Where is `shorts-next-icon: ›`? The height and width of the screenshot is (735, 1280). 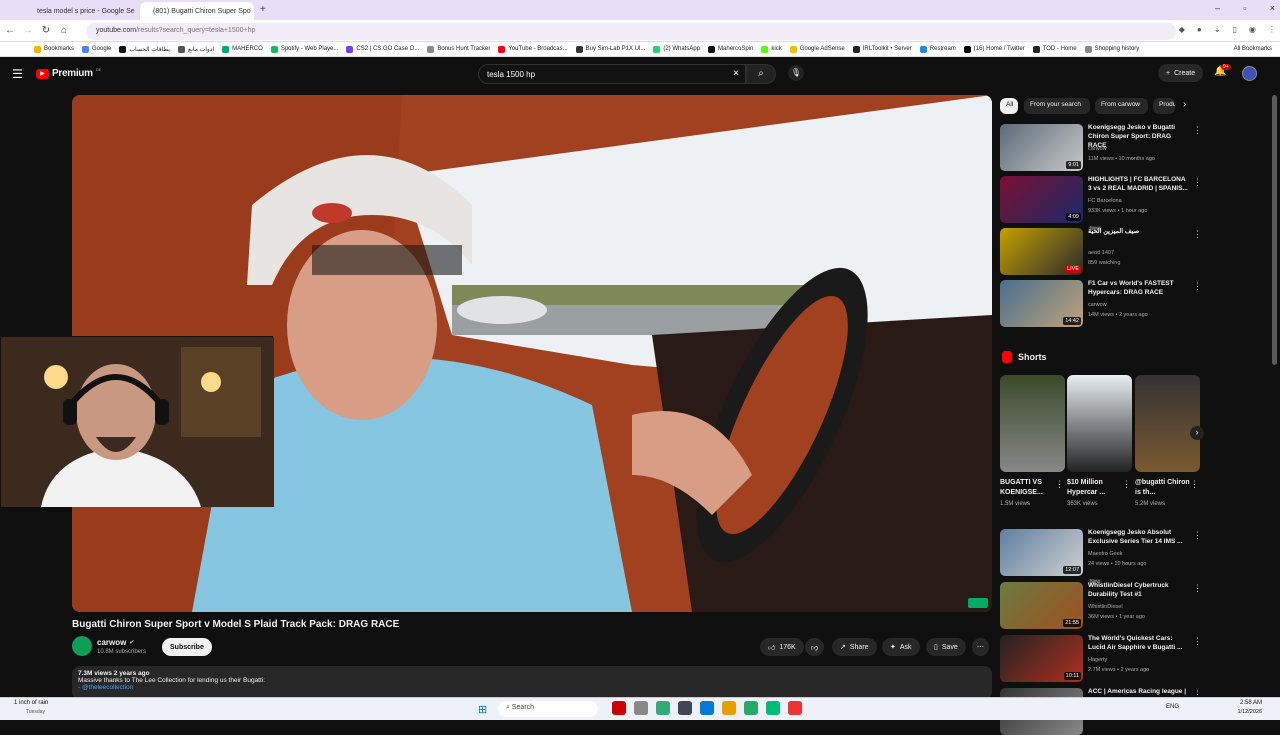
shorts-next-icon: › is located at coordinates (1197, 433).